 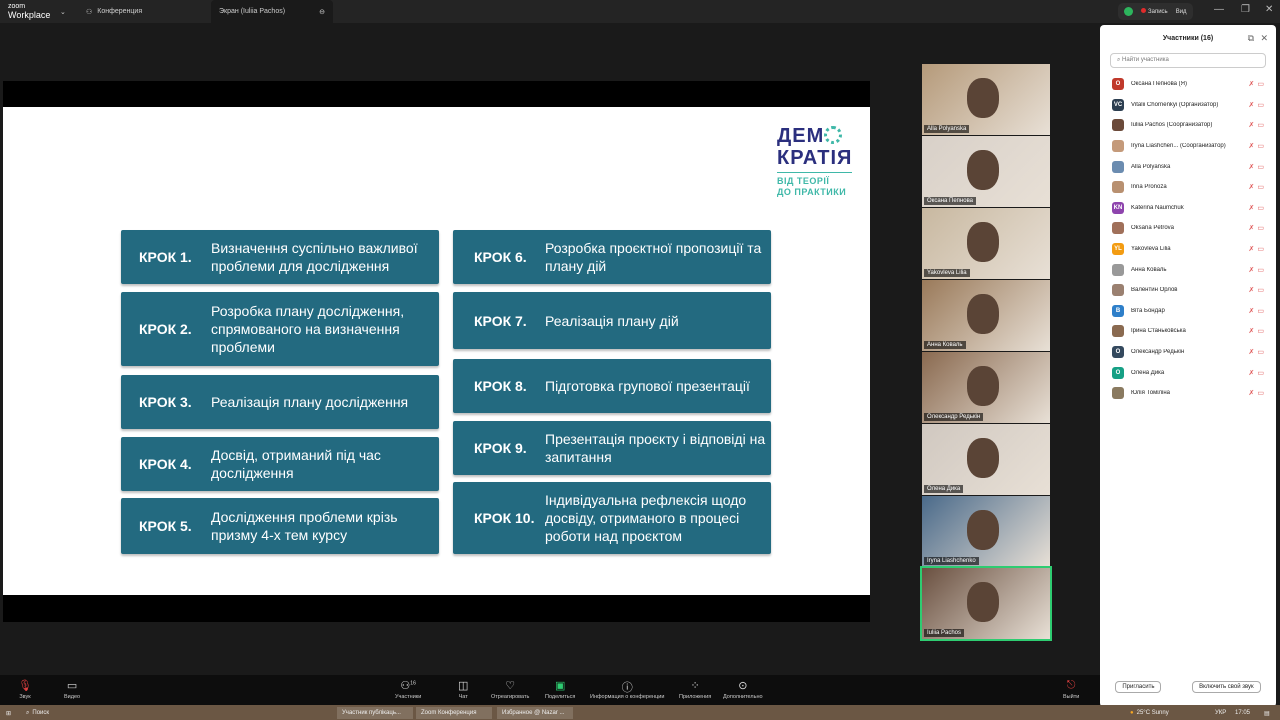 I want to click on record-button: Запись, so click(x=1154, y=11).